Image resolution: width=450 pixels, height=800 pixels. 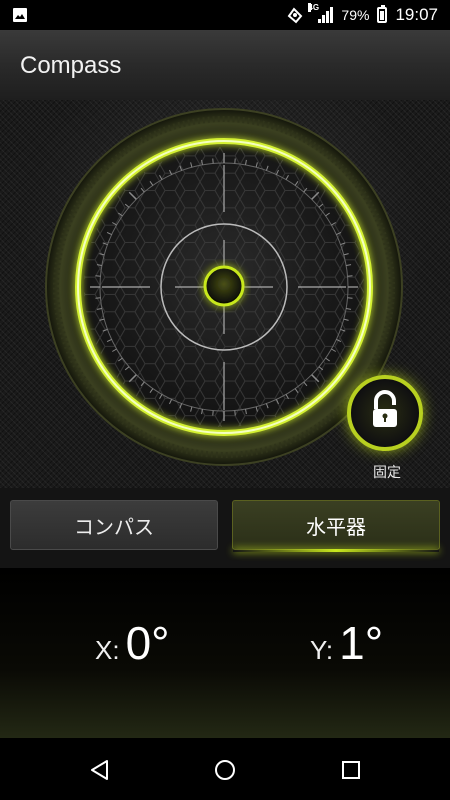 I want to click on level-bubble, so click(x=224, y=286).